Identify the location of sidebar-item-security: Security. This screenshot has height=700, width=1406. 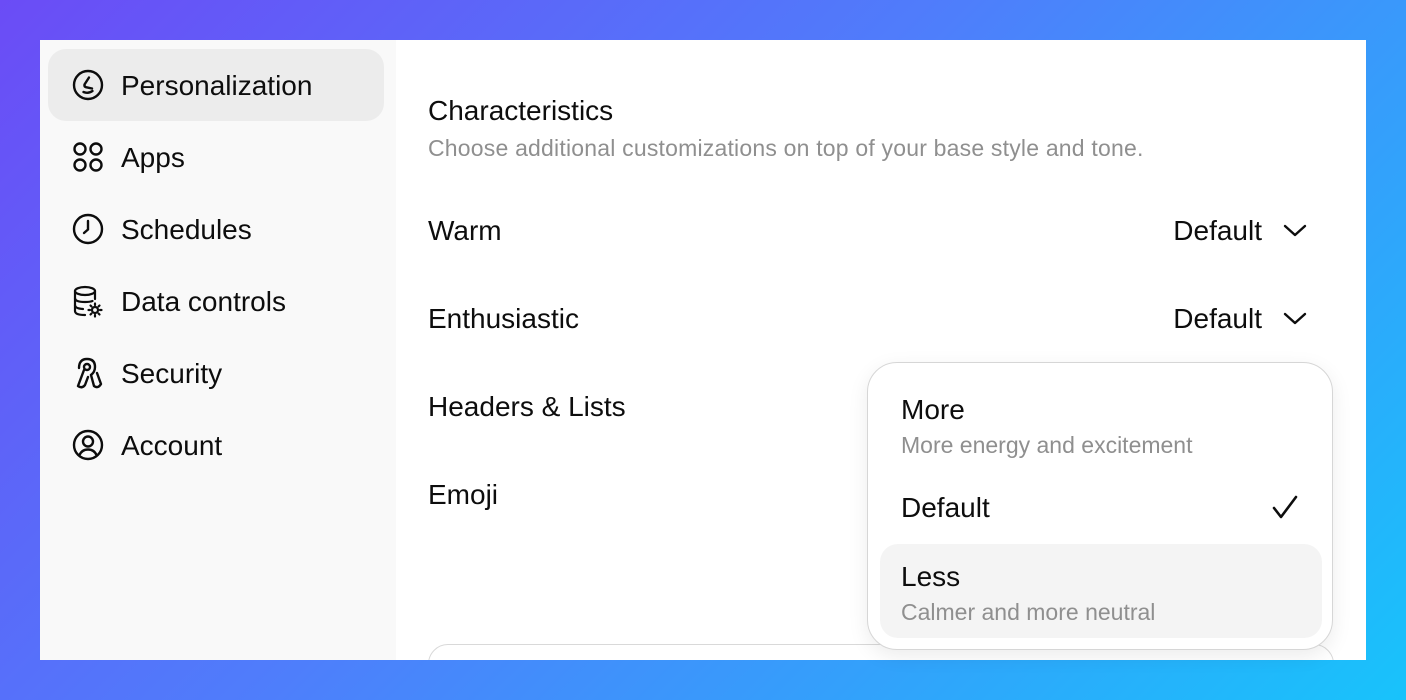
(216, 373).